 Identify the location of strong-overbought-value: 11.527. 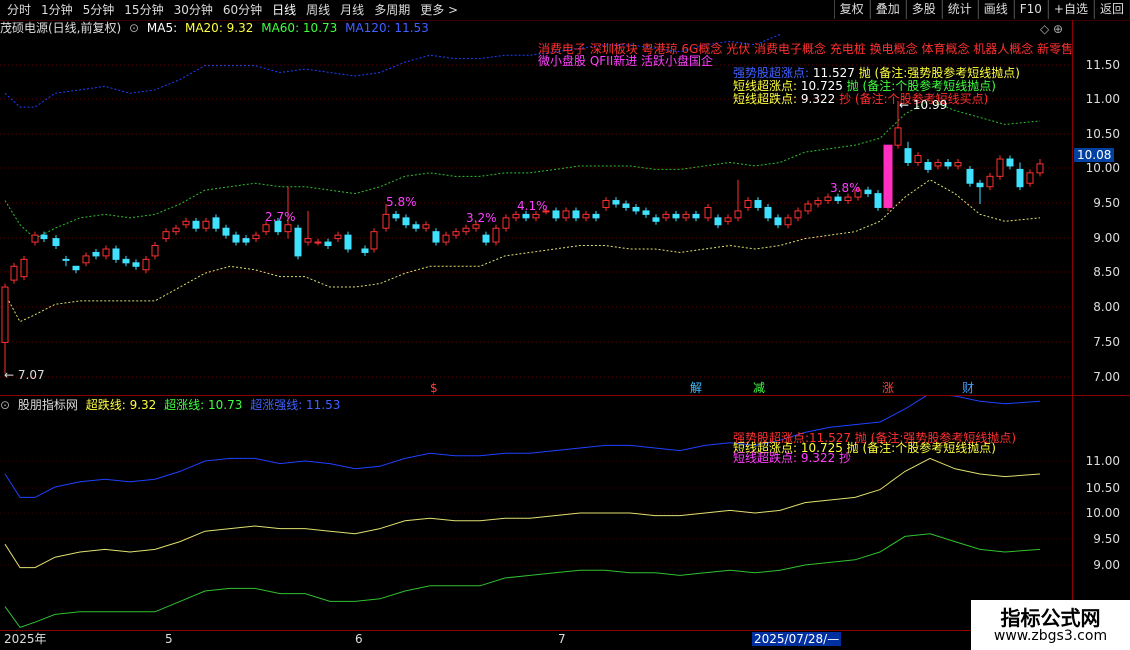
(833, 73).